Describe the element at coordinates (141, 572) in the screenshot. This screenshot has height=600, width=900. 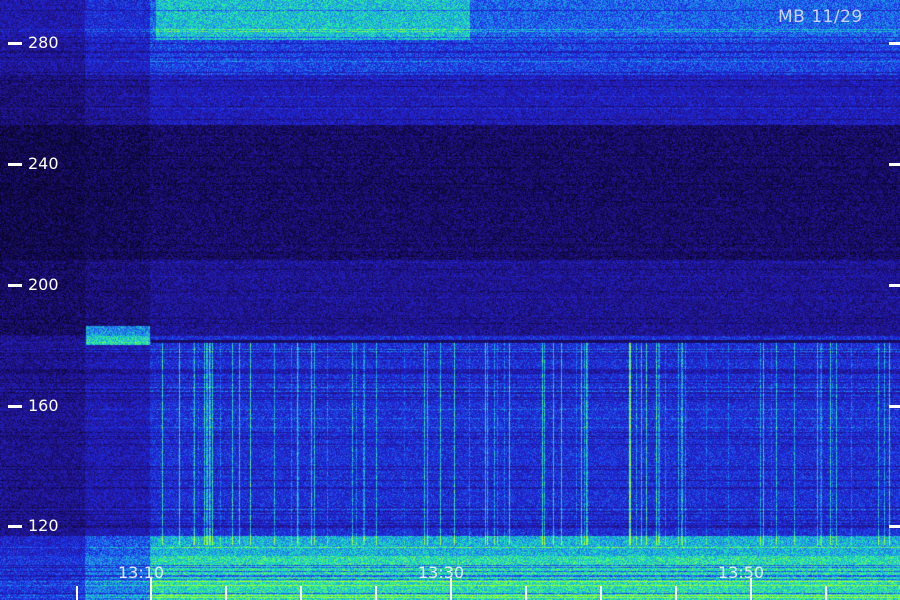
I see `x-tick-label: 13:10` at that location.